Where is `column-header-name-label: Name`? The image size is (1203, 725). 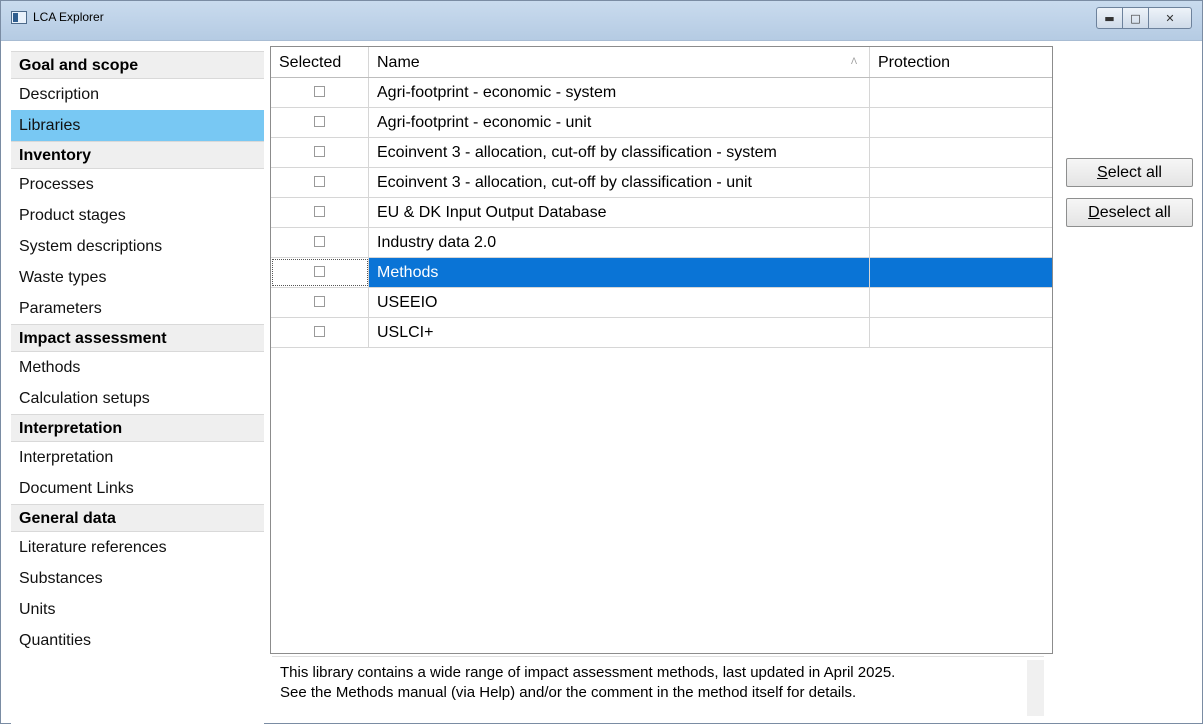
column-header-name-label: Name is located at coordinates (398, 62).